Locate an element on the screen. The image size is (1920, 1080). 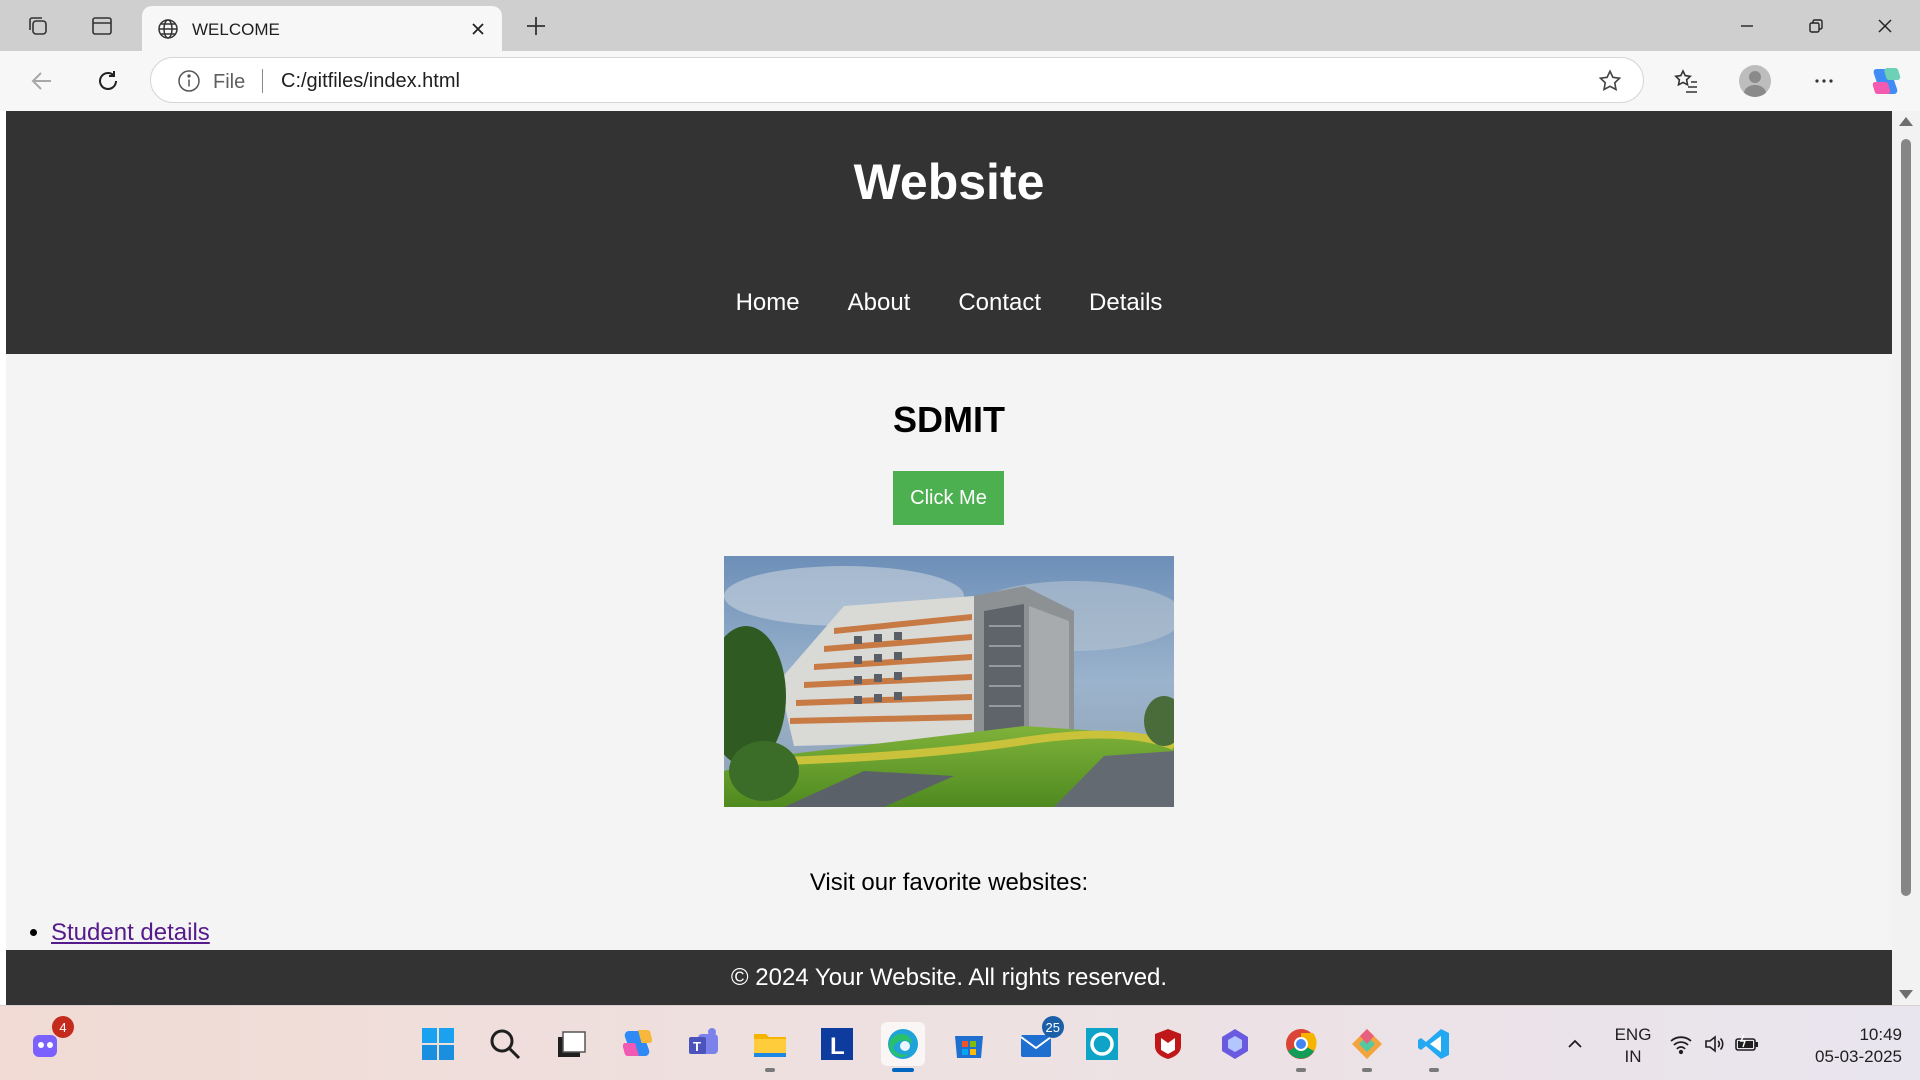
vscode-icon is located at coordinates (1434, 1047).